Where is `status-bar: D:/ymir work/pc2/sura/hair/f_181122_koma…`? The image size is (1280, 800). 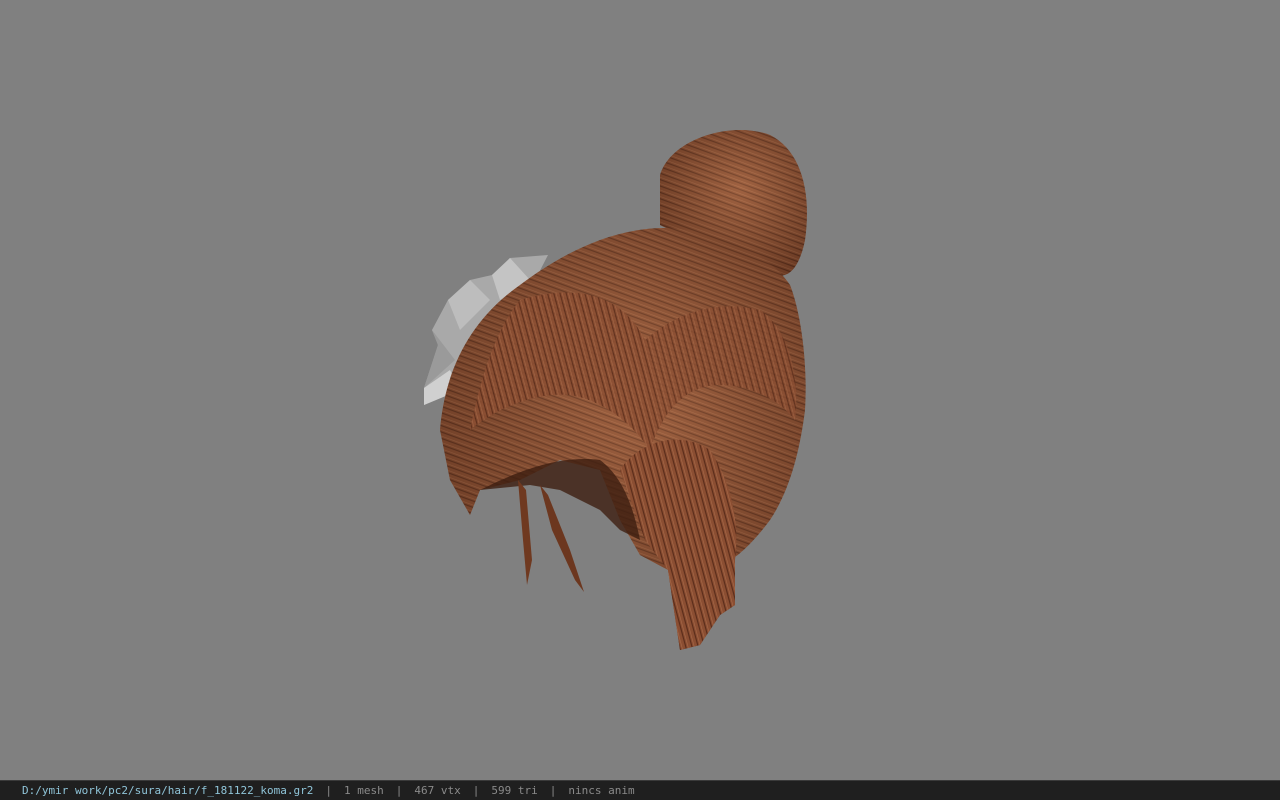
status-bar: D:/ymir work/pc2/sura/hair/f_181122_koma… is located at coordinates (640, 790).